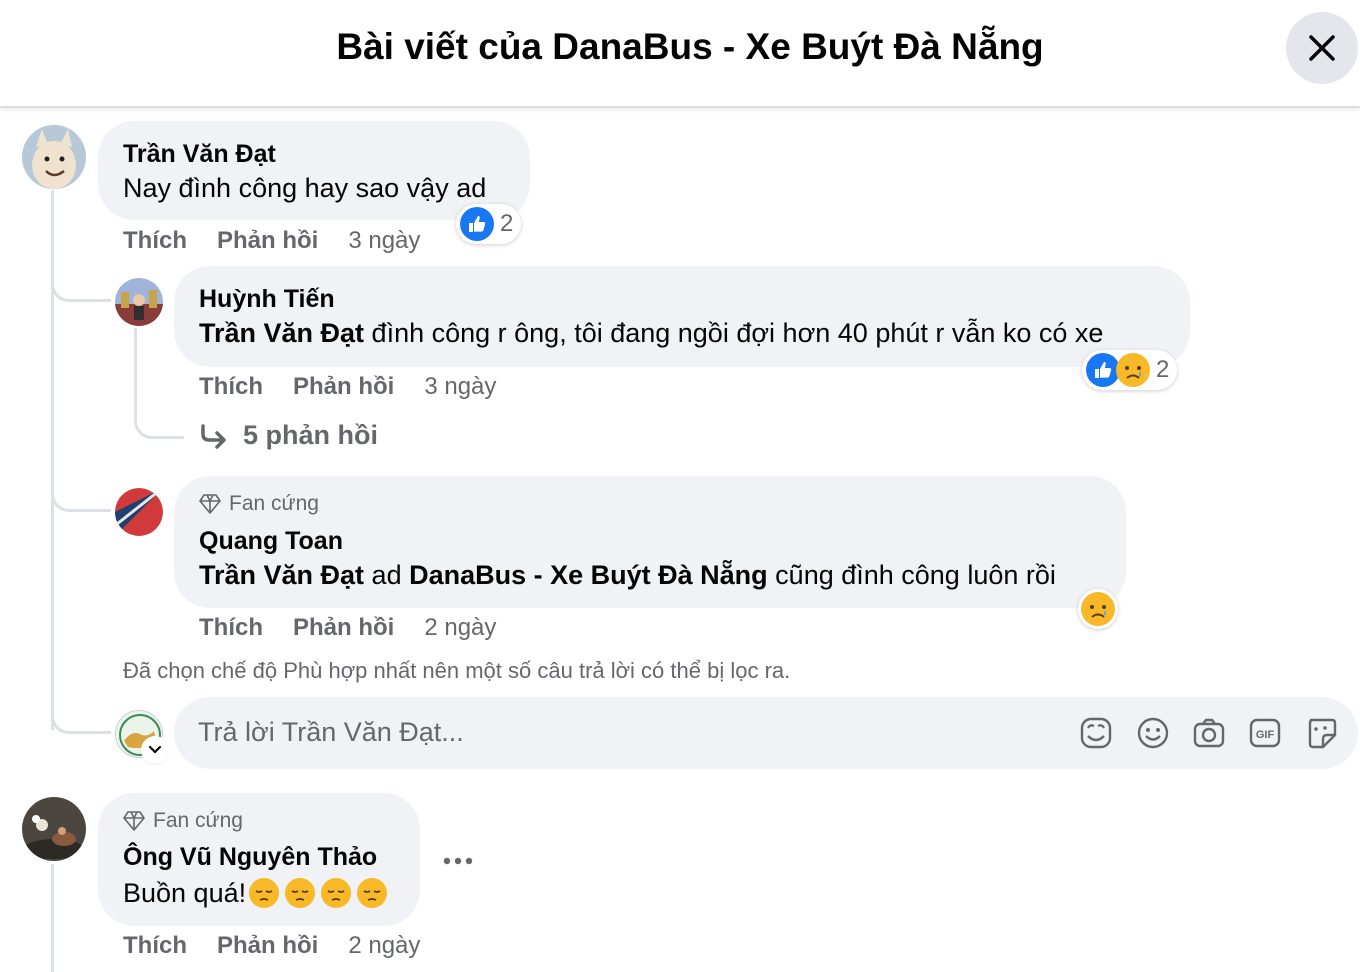 Image resolution: width=1360 pixels, height=972 pixels. Describe the element at coordinates (766, 733) in the screenshot. I see `reply-input: Trả lời Trần Văn Đạt... GIF` at that location.